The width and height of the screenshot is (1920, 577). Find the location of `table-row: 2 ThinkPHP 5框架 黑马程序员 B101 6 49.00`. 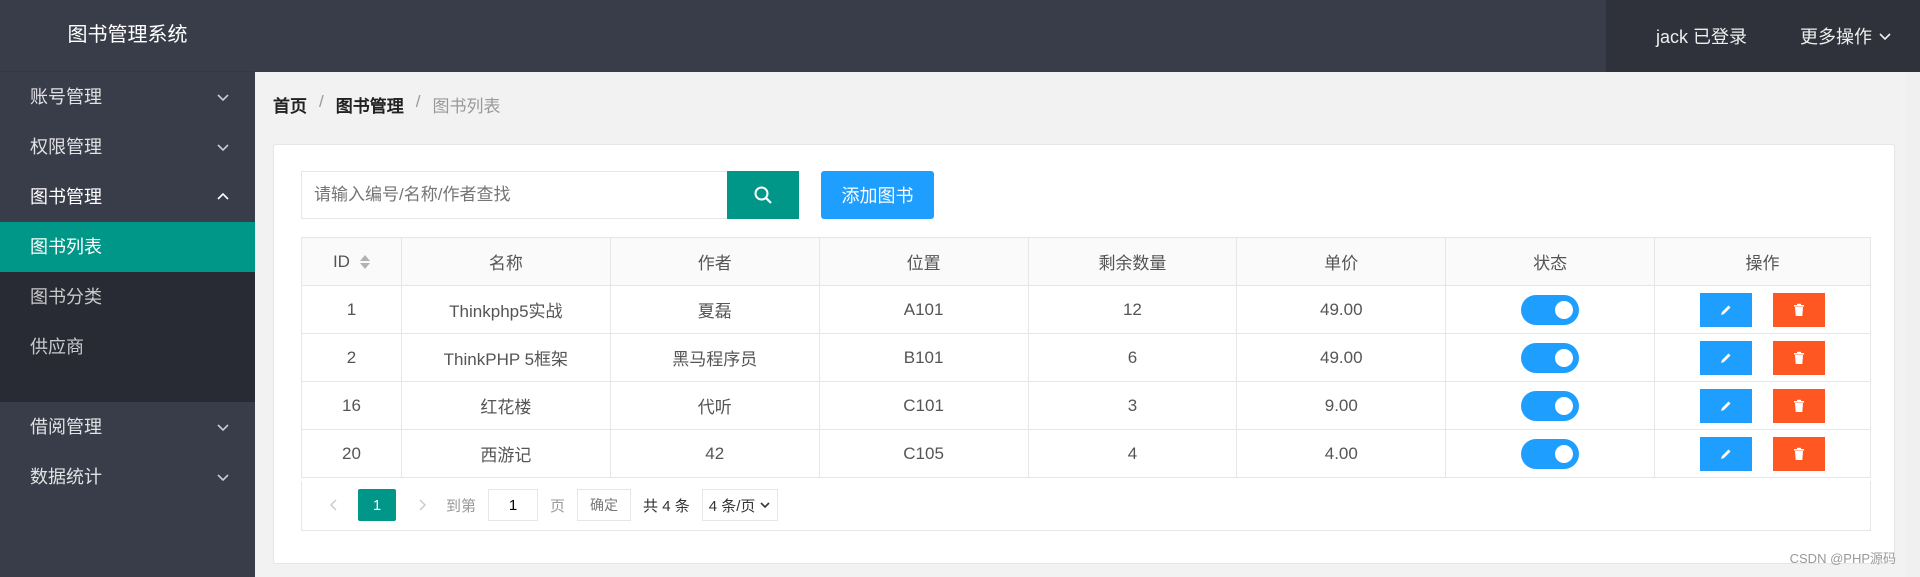

table-row: 2 ThinkPHP 5框架 黑马程序员 B101 6 49.00 is located at coordinates (1086, 357).